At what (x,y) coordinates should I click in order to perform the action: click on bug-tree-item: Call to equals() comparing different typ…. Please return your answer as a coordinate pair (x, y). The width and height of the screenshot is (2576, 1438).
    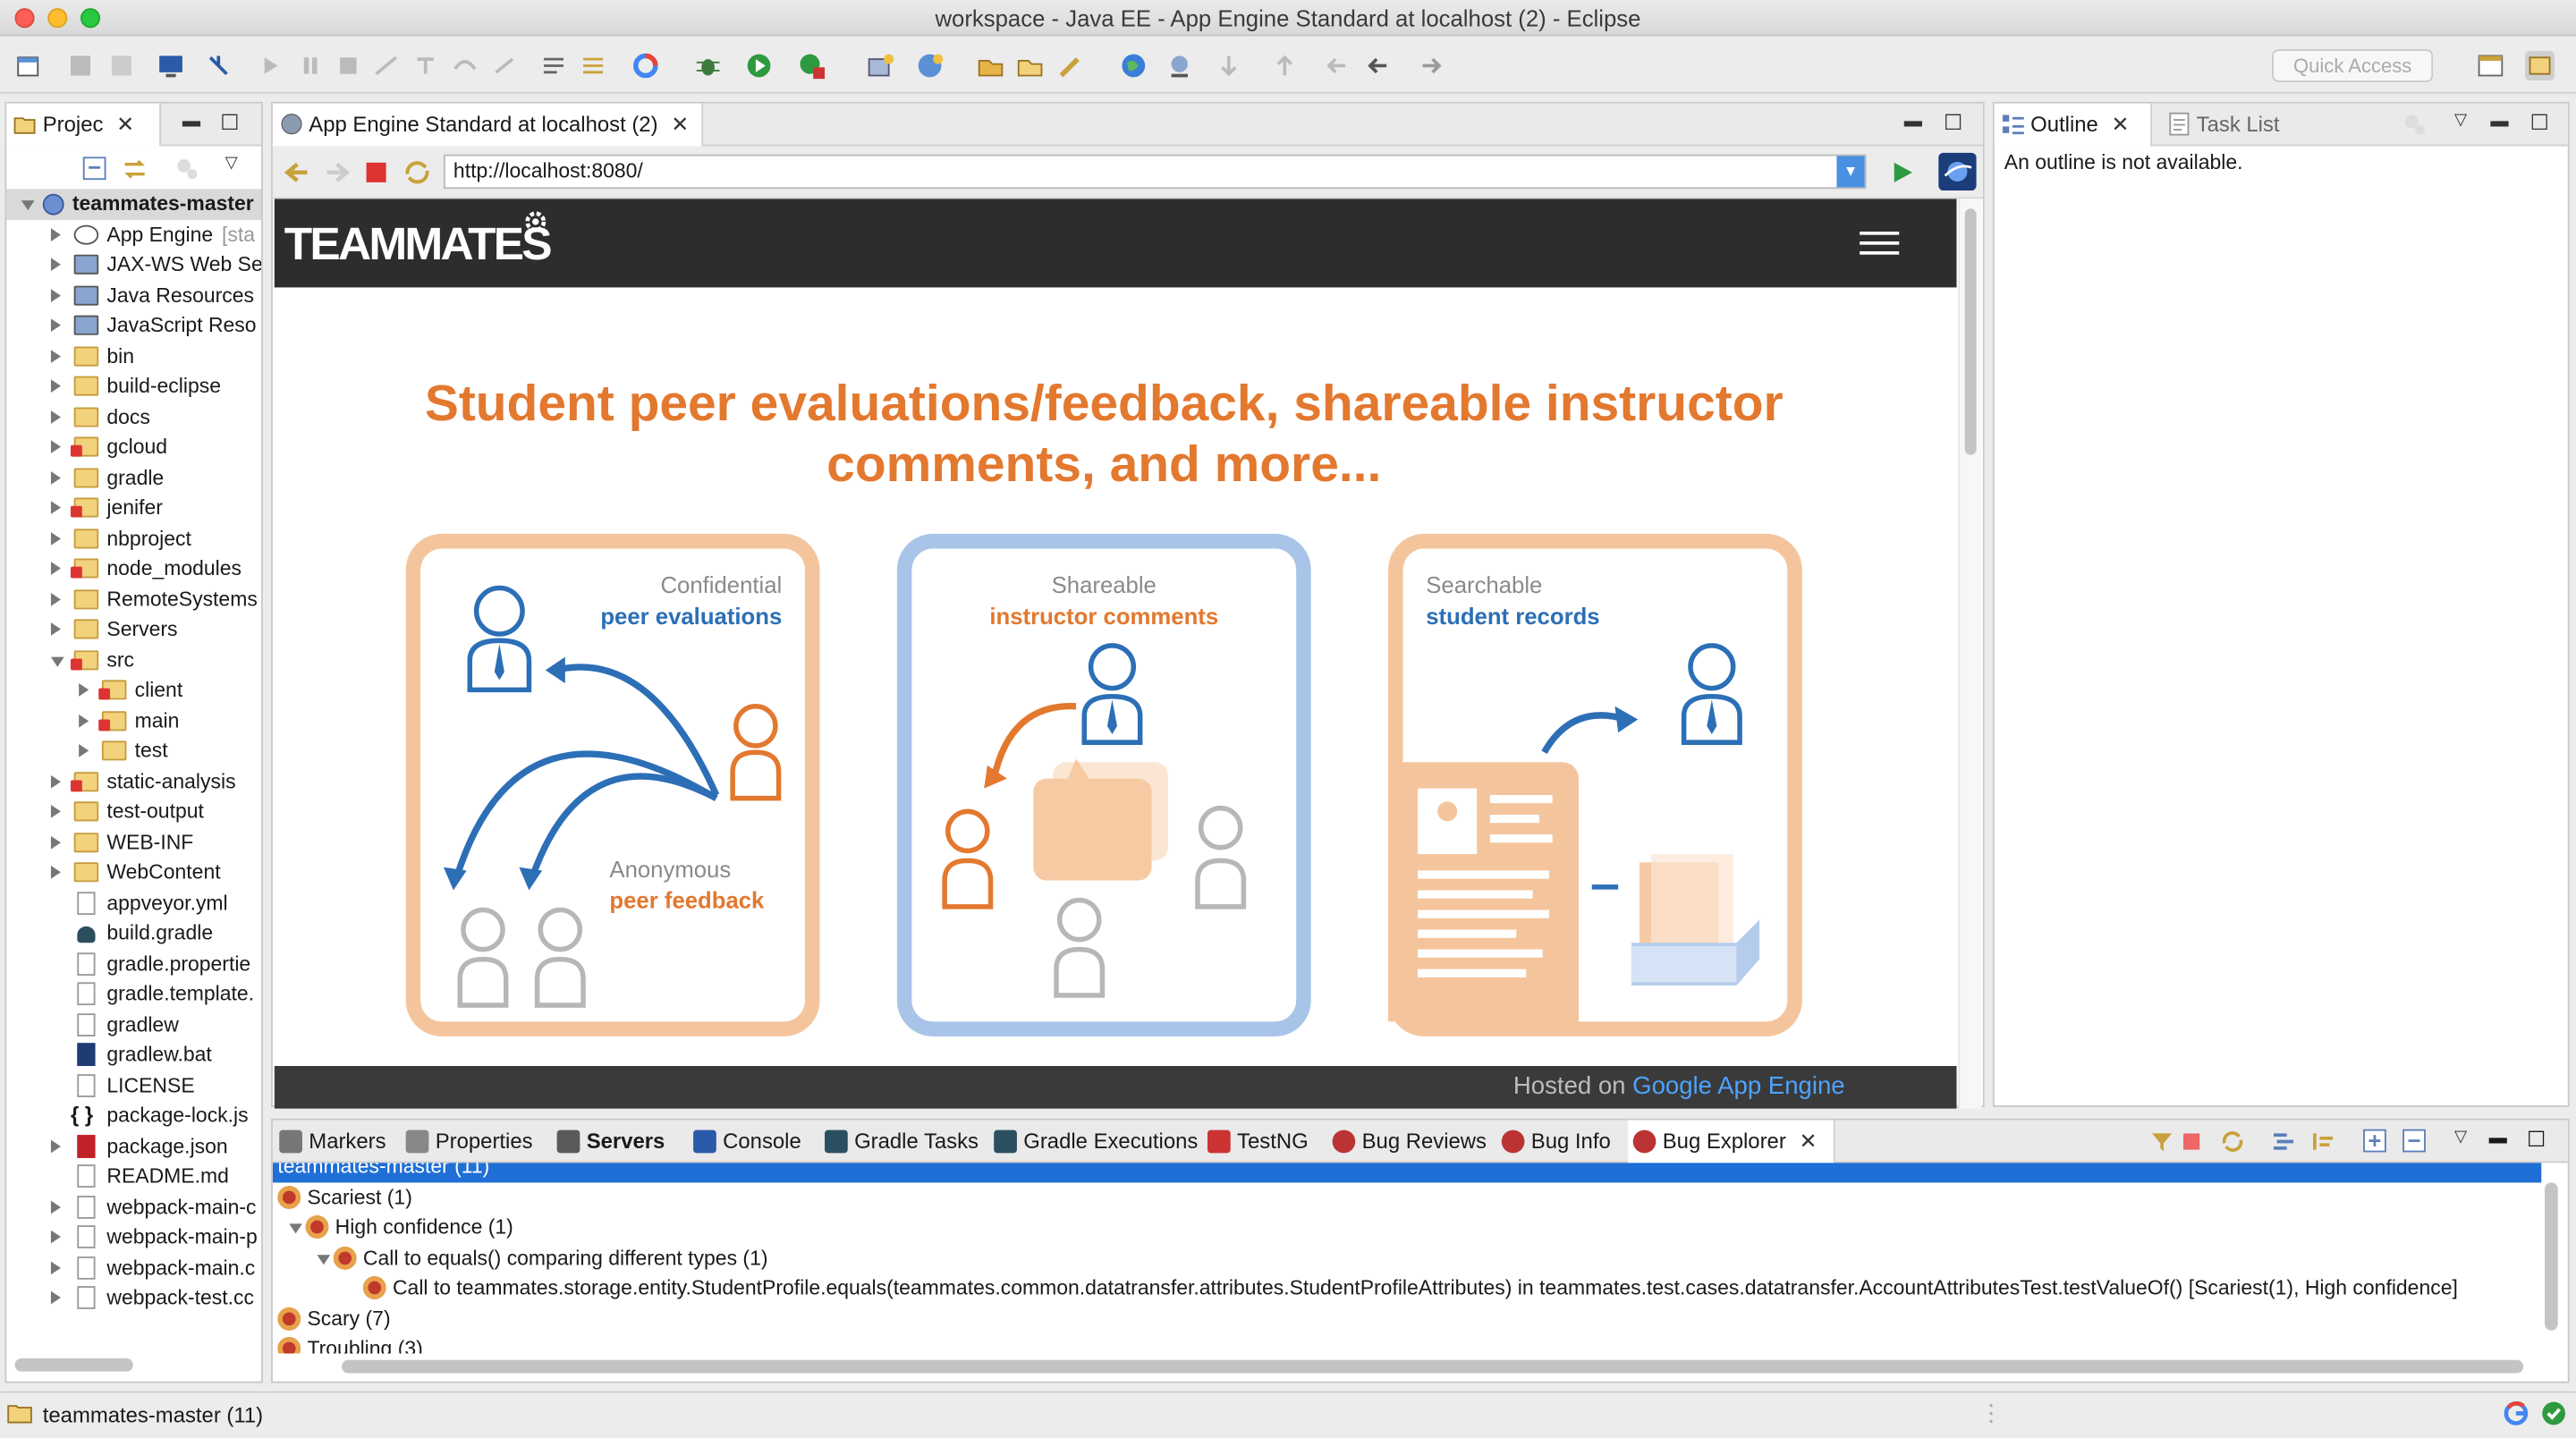
    Looking at the image, I should click on (1407, 1257).